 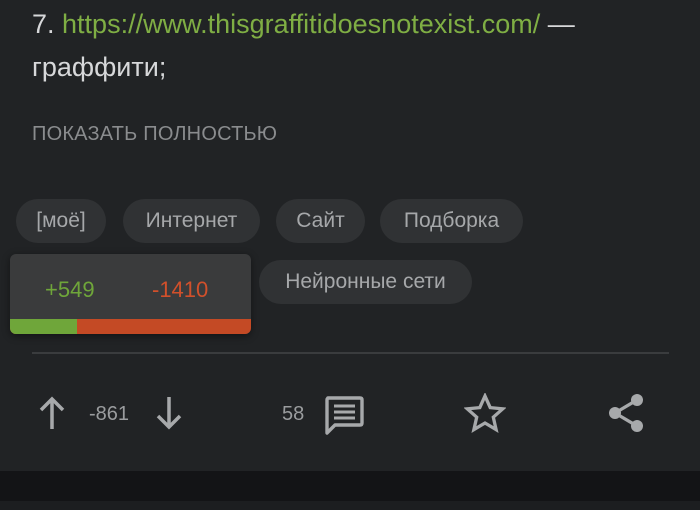 I want to click on share-button, so click(x=626, y=413).